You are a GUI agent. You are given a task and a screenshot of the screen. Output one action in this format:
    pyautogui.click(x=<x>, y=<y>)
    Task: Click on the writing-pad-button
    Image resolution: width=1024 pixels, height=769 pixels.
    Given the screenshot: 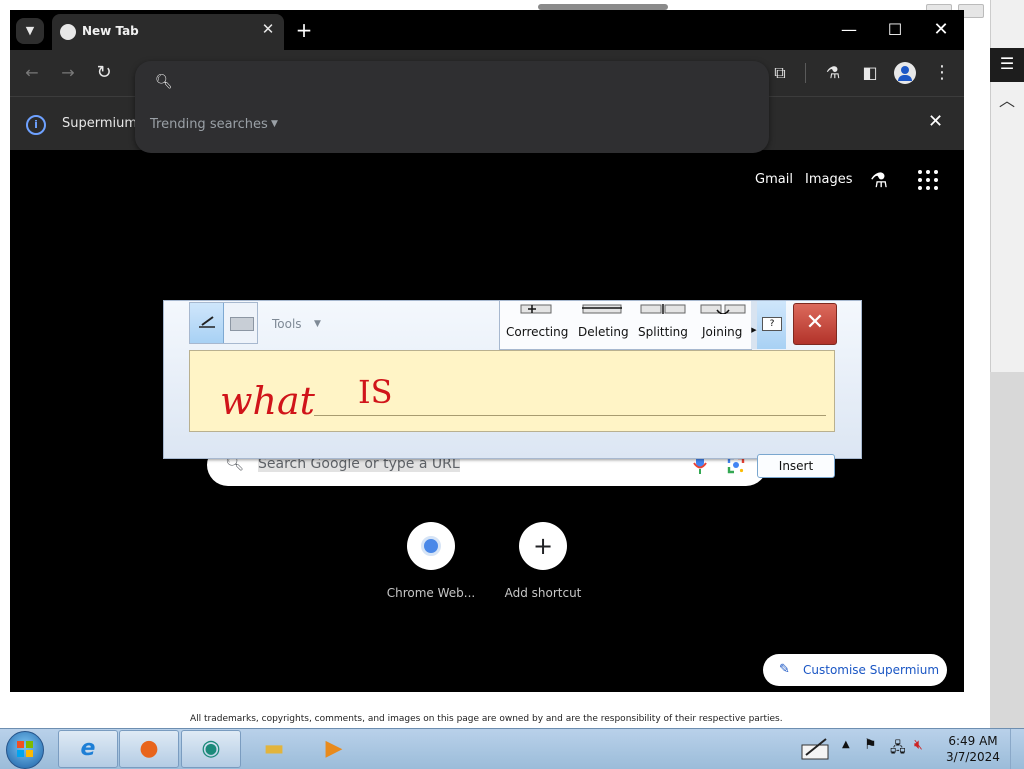 What is the action you would take?
    pyautogui.click(x=207, y=323)
    